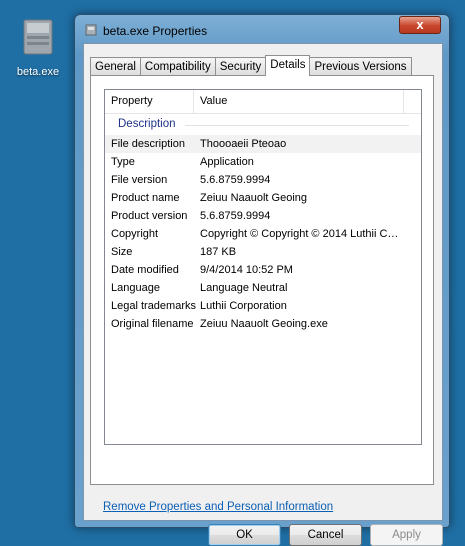  What do you see at coordinates (122, 252) in the screenshot?
I see `property-name: Size` at bounding box center [122, 252].